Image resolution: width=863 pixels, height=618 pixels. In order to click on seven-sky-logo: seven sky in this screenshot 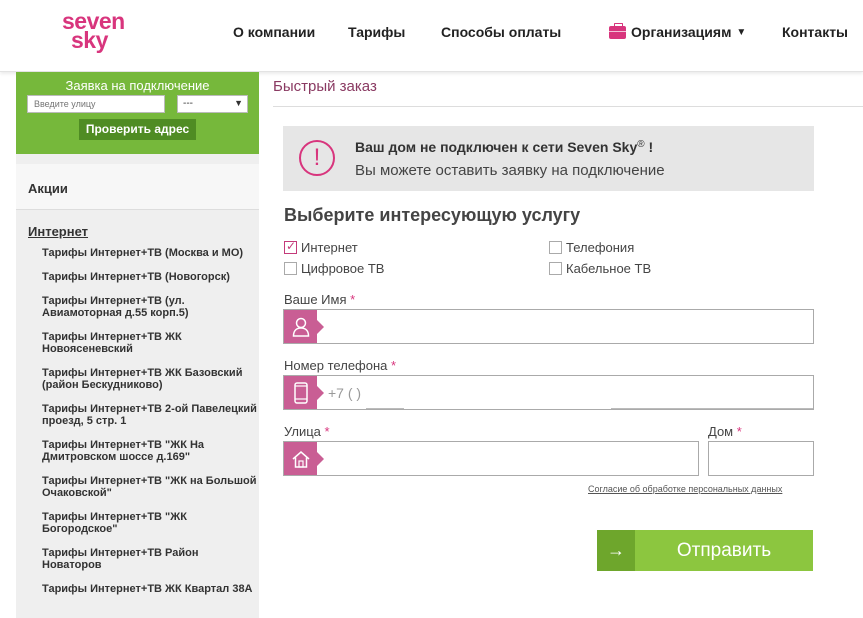, I will do `click(95, 36)`.